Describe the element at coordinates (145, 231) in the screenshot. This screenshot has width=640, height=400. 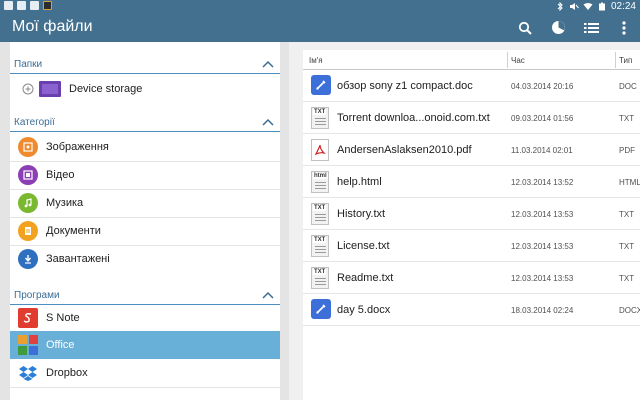
I see `category-item-documents: Документи` at that location.